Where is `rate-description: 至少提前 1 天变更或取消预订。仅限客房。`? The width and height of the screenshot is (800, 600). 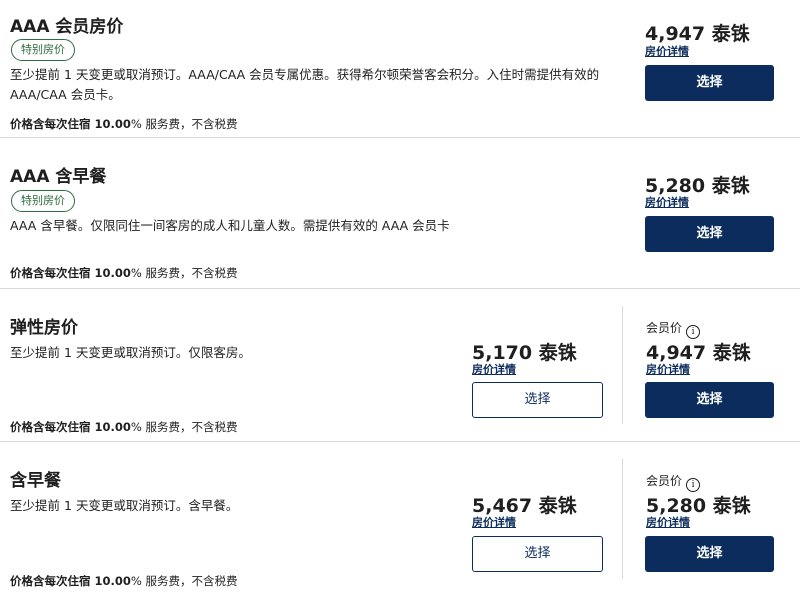
rate-description: 至少提前 1 天变更或取消预订。仅限客房。 is located at coordinates (130, 352).